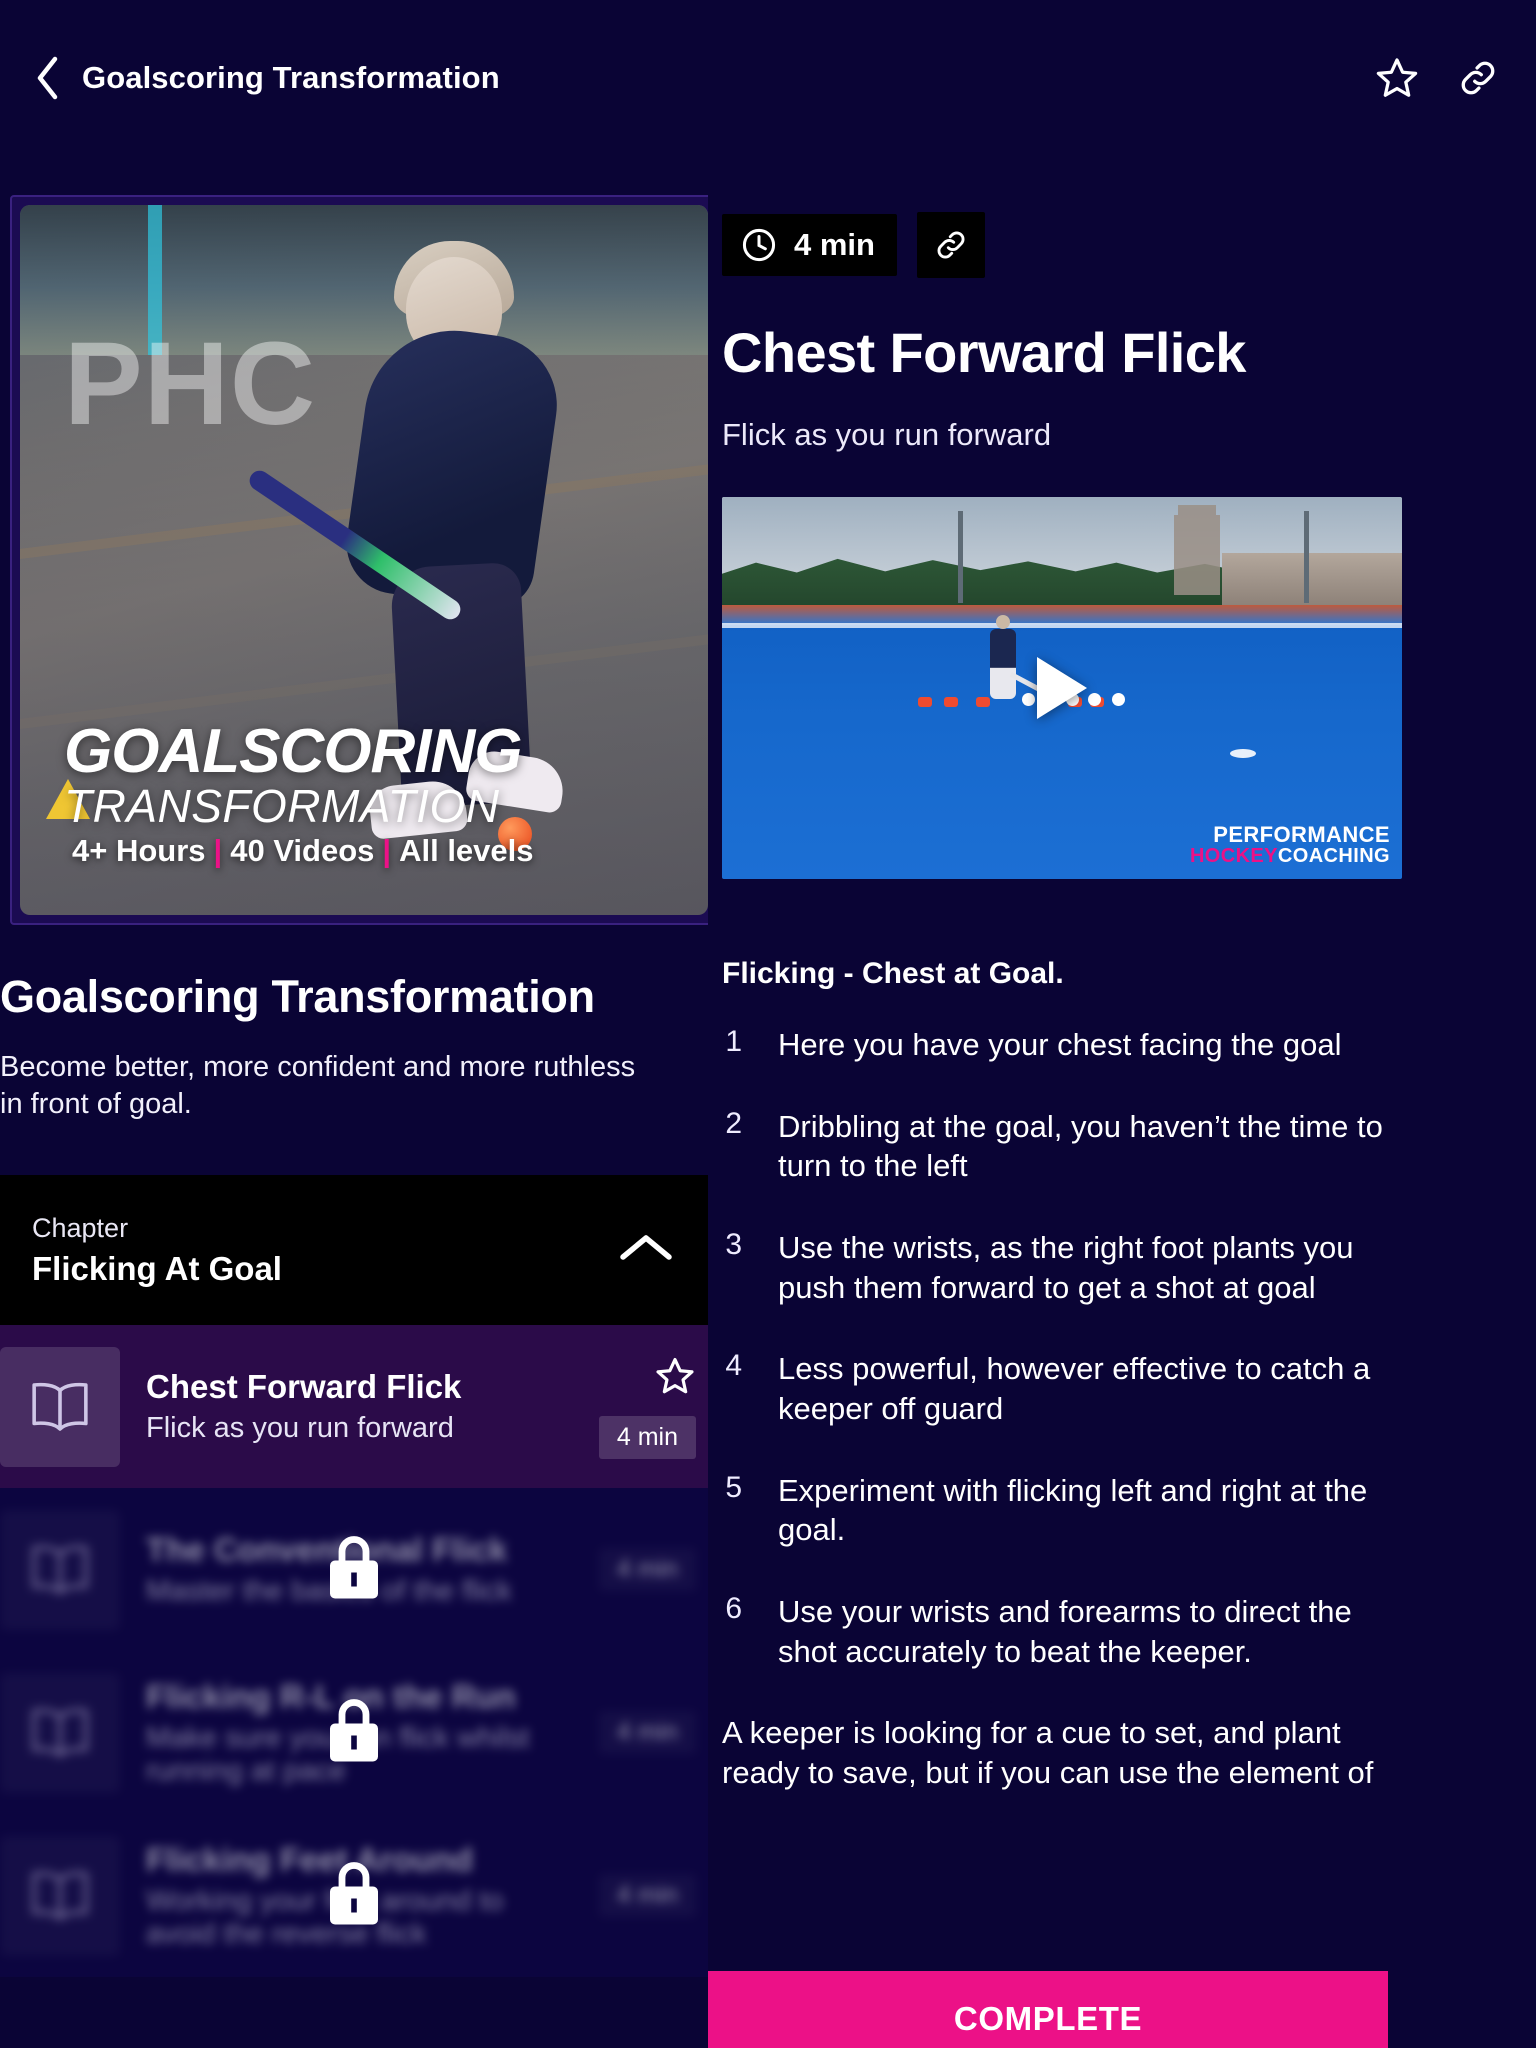  What do you see at coordinates (733, 1123) in the screenshot?
I see `step-number: 2` at bounding box center [733, 1123].